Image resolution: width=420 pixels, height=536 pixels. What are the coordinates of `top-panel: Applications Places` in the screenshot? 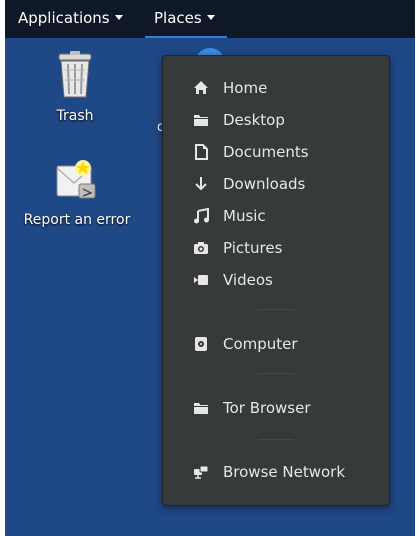 It's located at (210, 19).